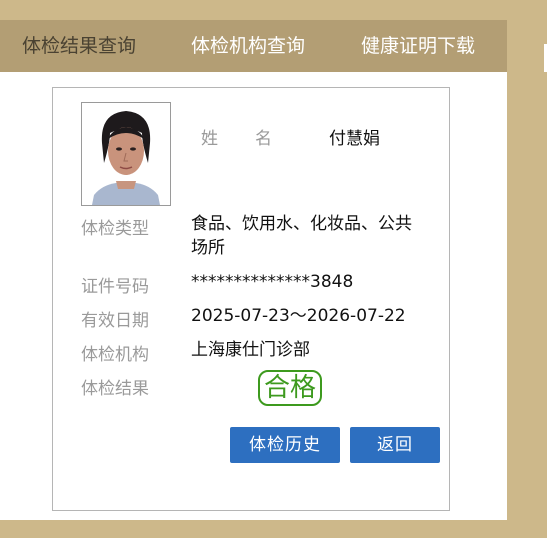 The width and height of the screenshot is (547, 538). I want to click on exam-type-label: 体检类型, so click(115, 229).